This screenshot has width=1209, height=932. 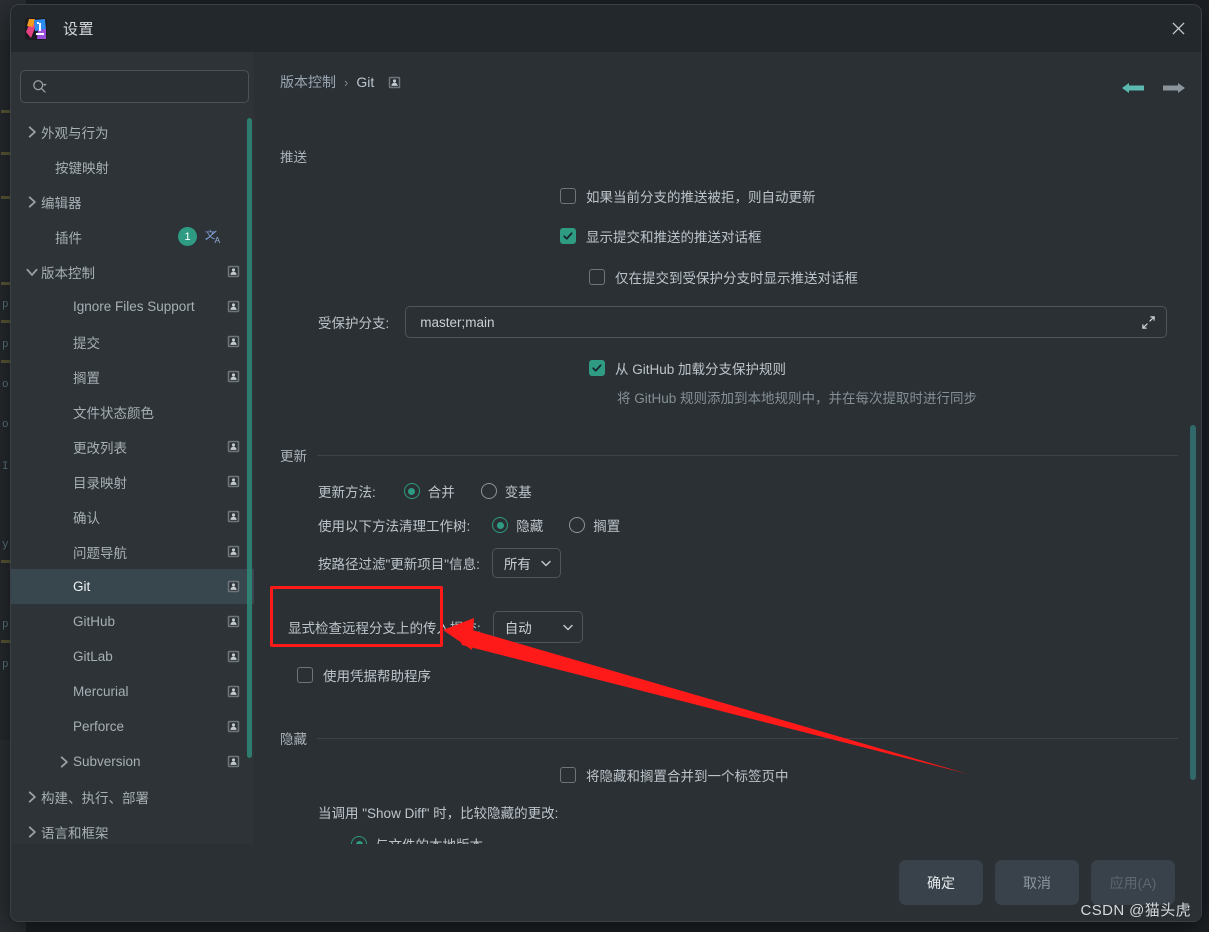 I want to click on translate-icon: 文A, so click(x=213, y=236).